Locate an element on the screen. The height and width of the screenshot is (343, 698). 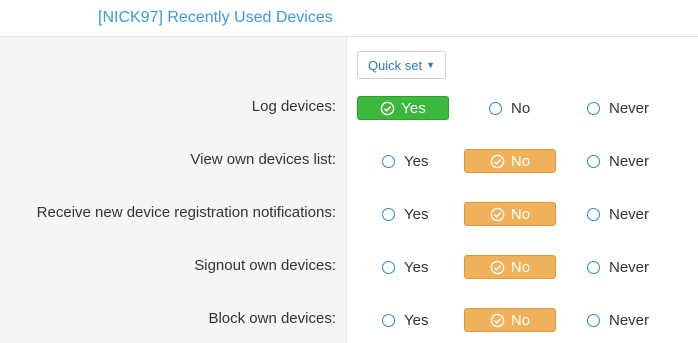
caret-down-icon: ▼ is located at coordinates (431, 65).